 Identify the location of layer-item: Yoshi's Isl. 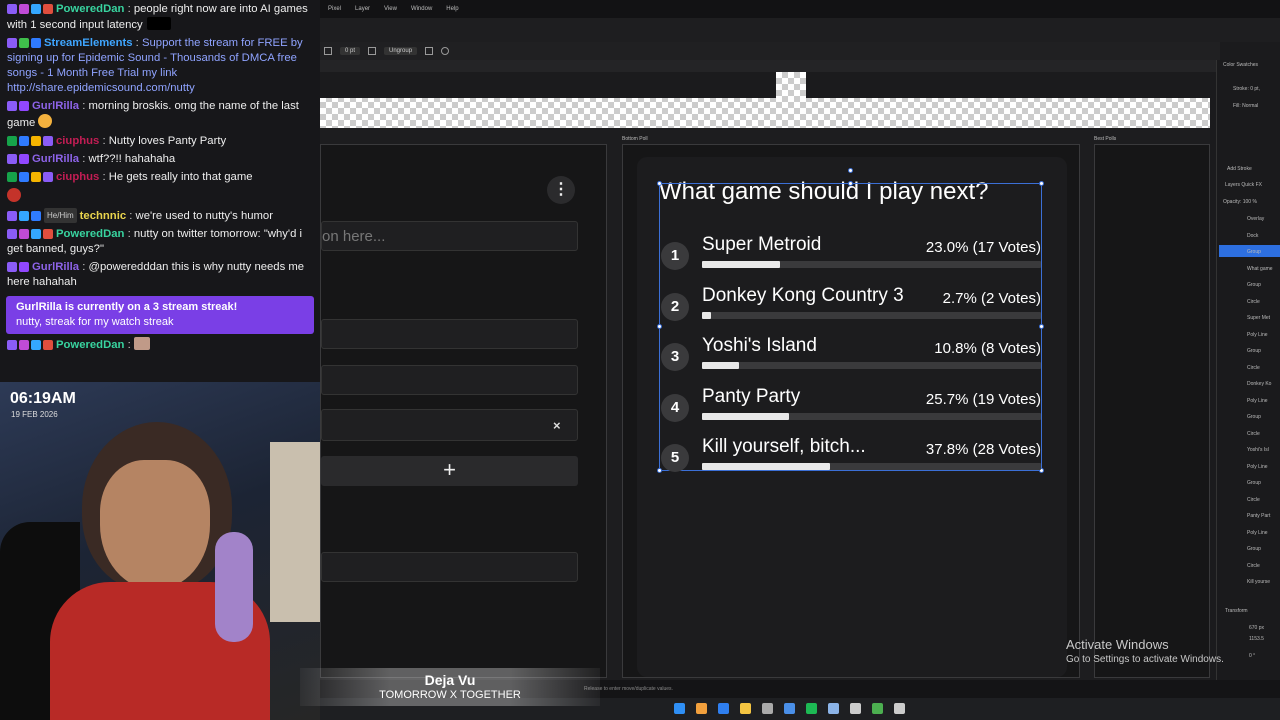
(1258, 450).